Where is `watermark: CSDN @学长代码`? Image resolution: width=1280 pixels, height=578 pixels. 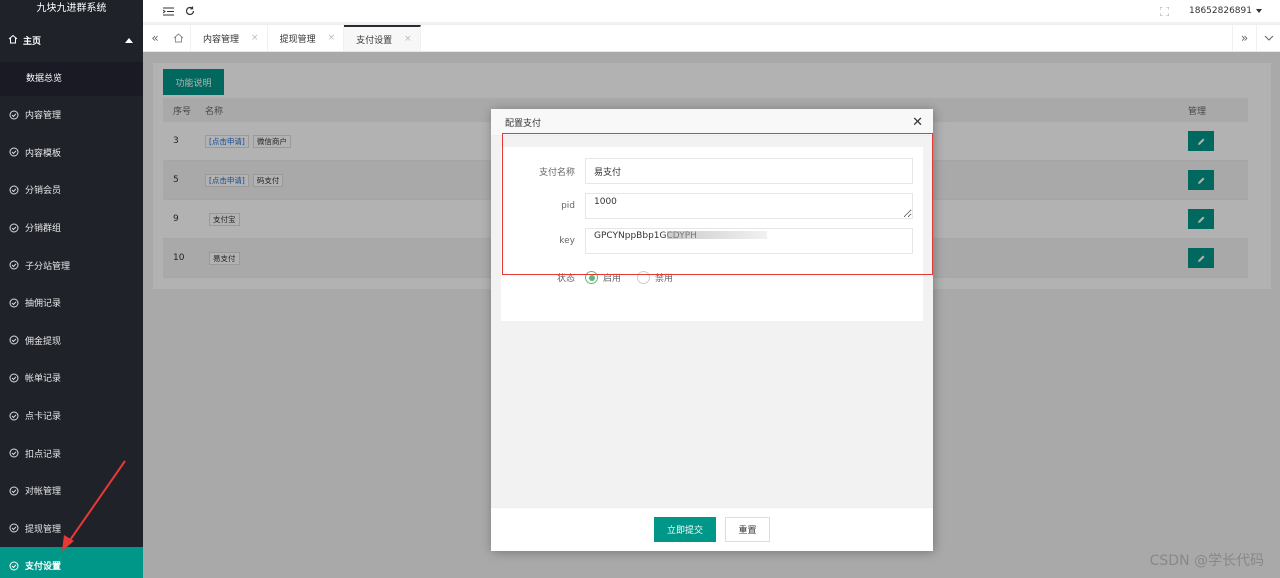 watermark: CSDN @学长代码 is located at coordinates (1206, 561).